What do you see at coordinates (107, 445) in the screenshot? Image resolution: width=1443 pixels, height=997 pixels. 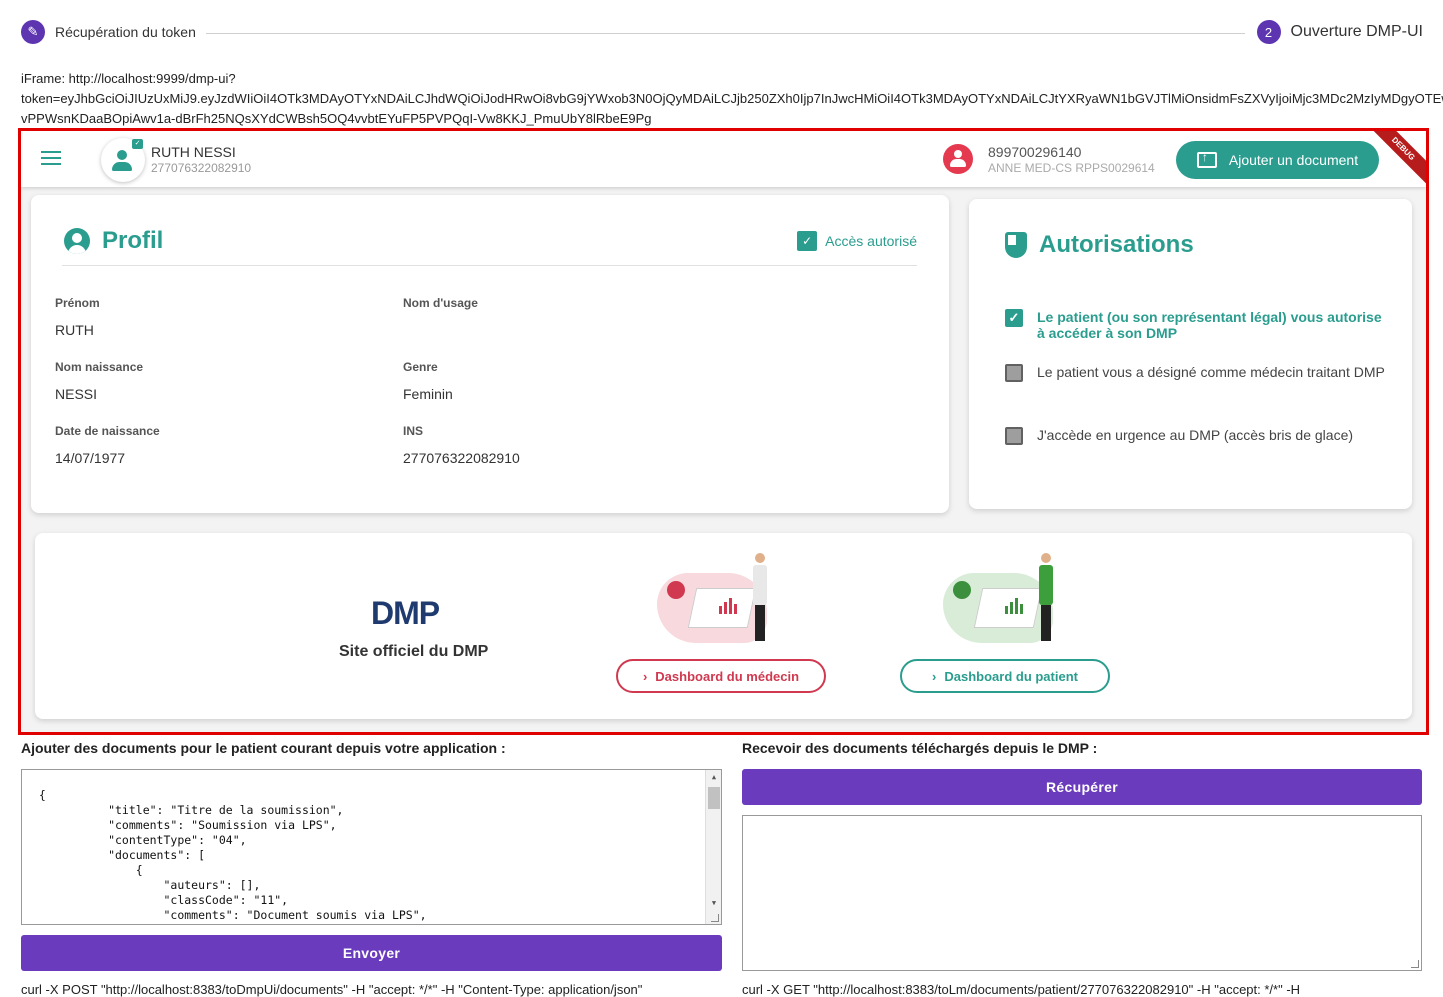 I see `field-date-naissance: Date de naissance 14/07/1977` at bounding box center [107, 445].